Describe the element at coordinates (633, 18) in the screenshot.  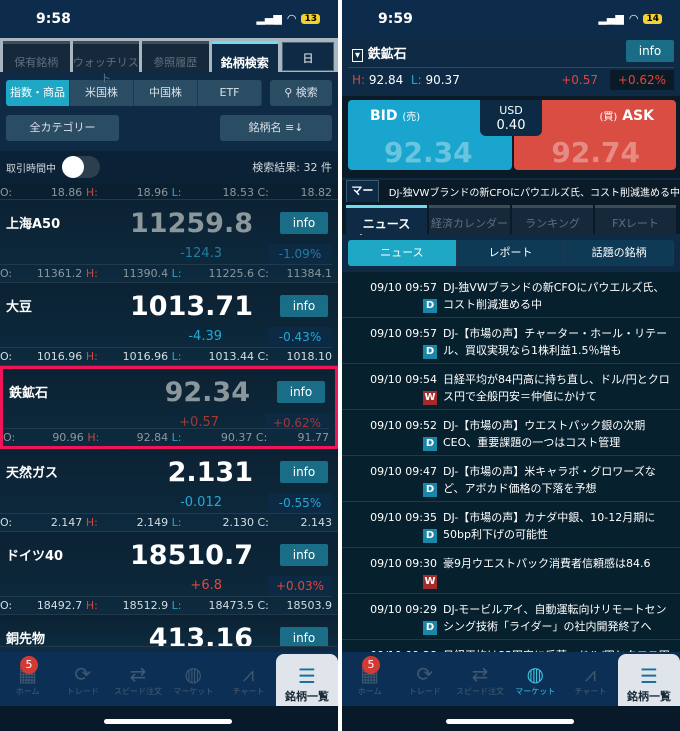
I see `wifi-icon: ◠` at that location.